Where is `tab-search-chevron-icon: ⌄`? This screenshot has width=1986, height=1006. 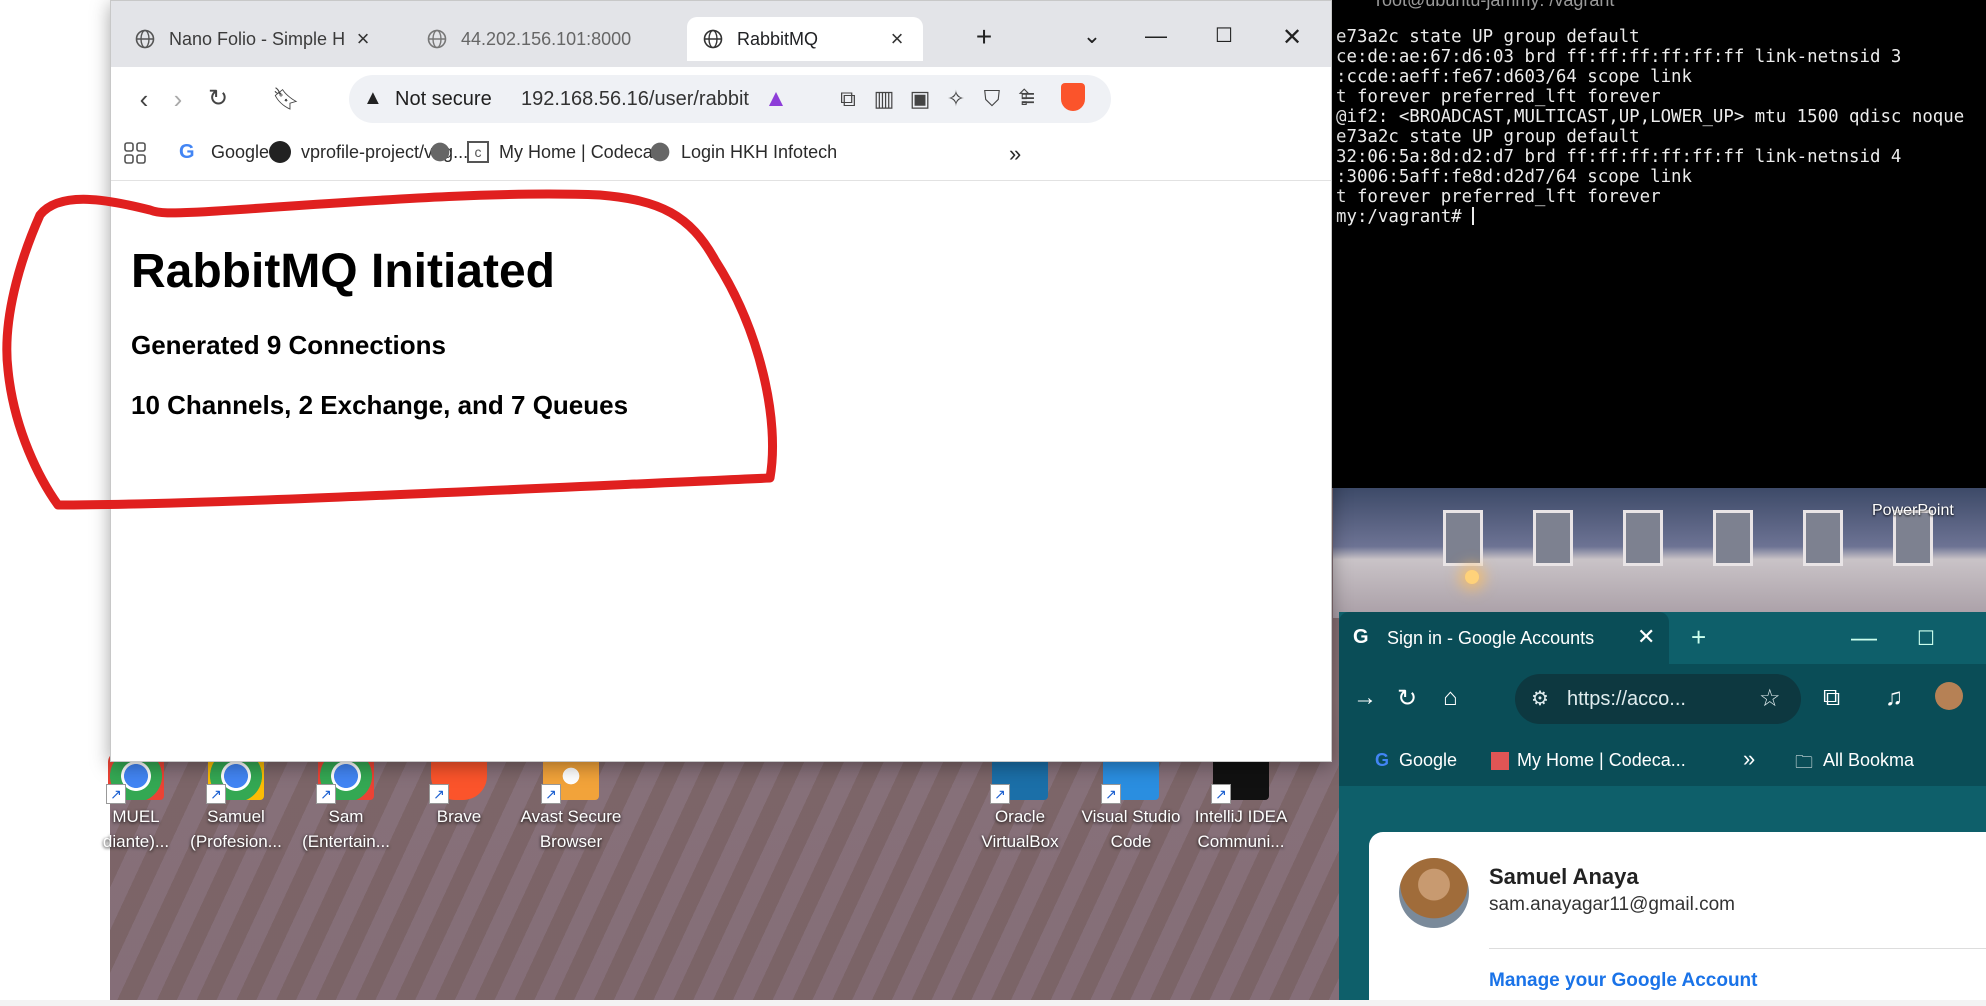
tab-search-chevron-icon: ⌄ is located at coordinates (1092, 36).